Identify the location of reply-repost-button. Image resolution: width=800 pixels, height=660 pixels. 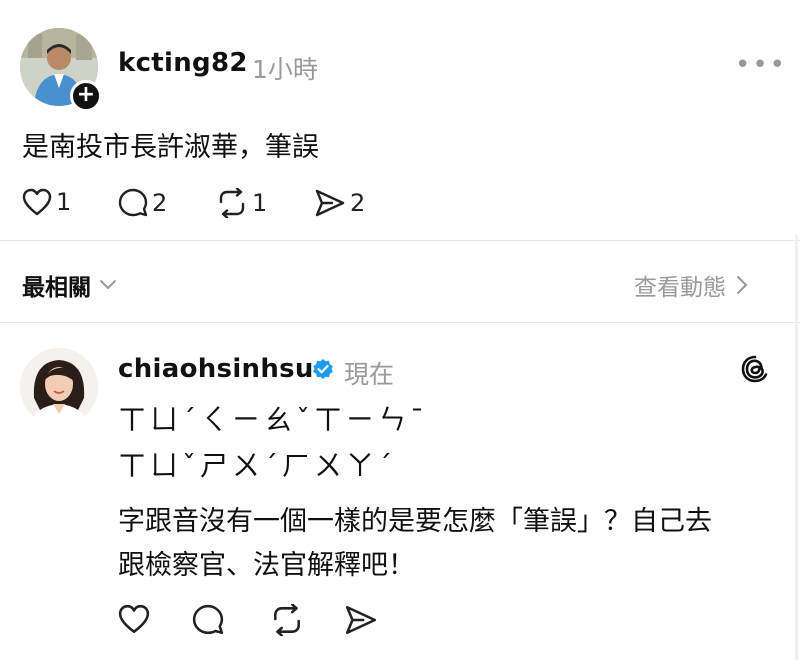
(287, 620).